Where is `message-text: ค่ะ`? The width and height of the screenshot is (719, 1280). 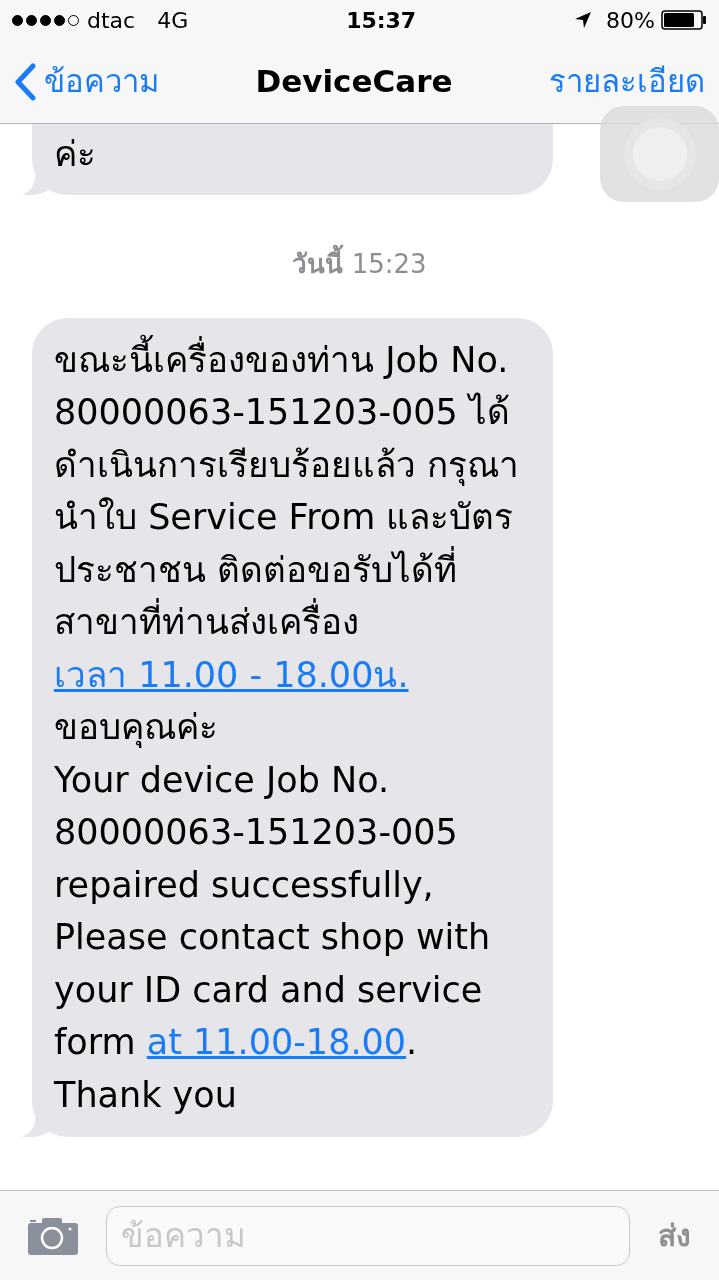
message-text: ค่ะ is located at coordinates (75, 154).